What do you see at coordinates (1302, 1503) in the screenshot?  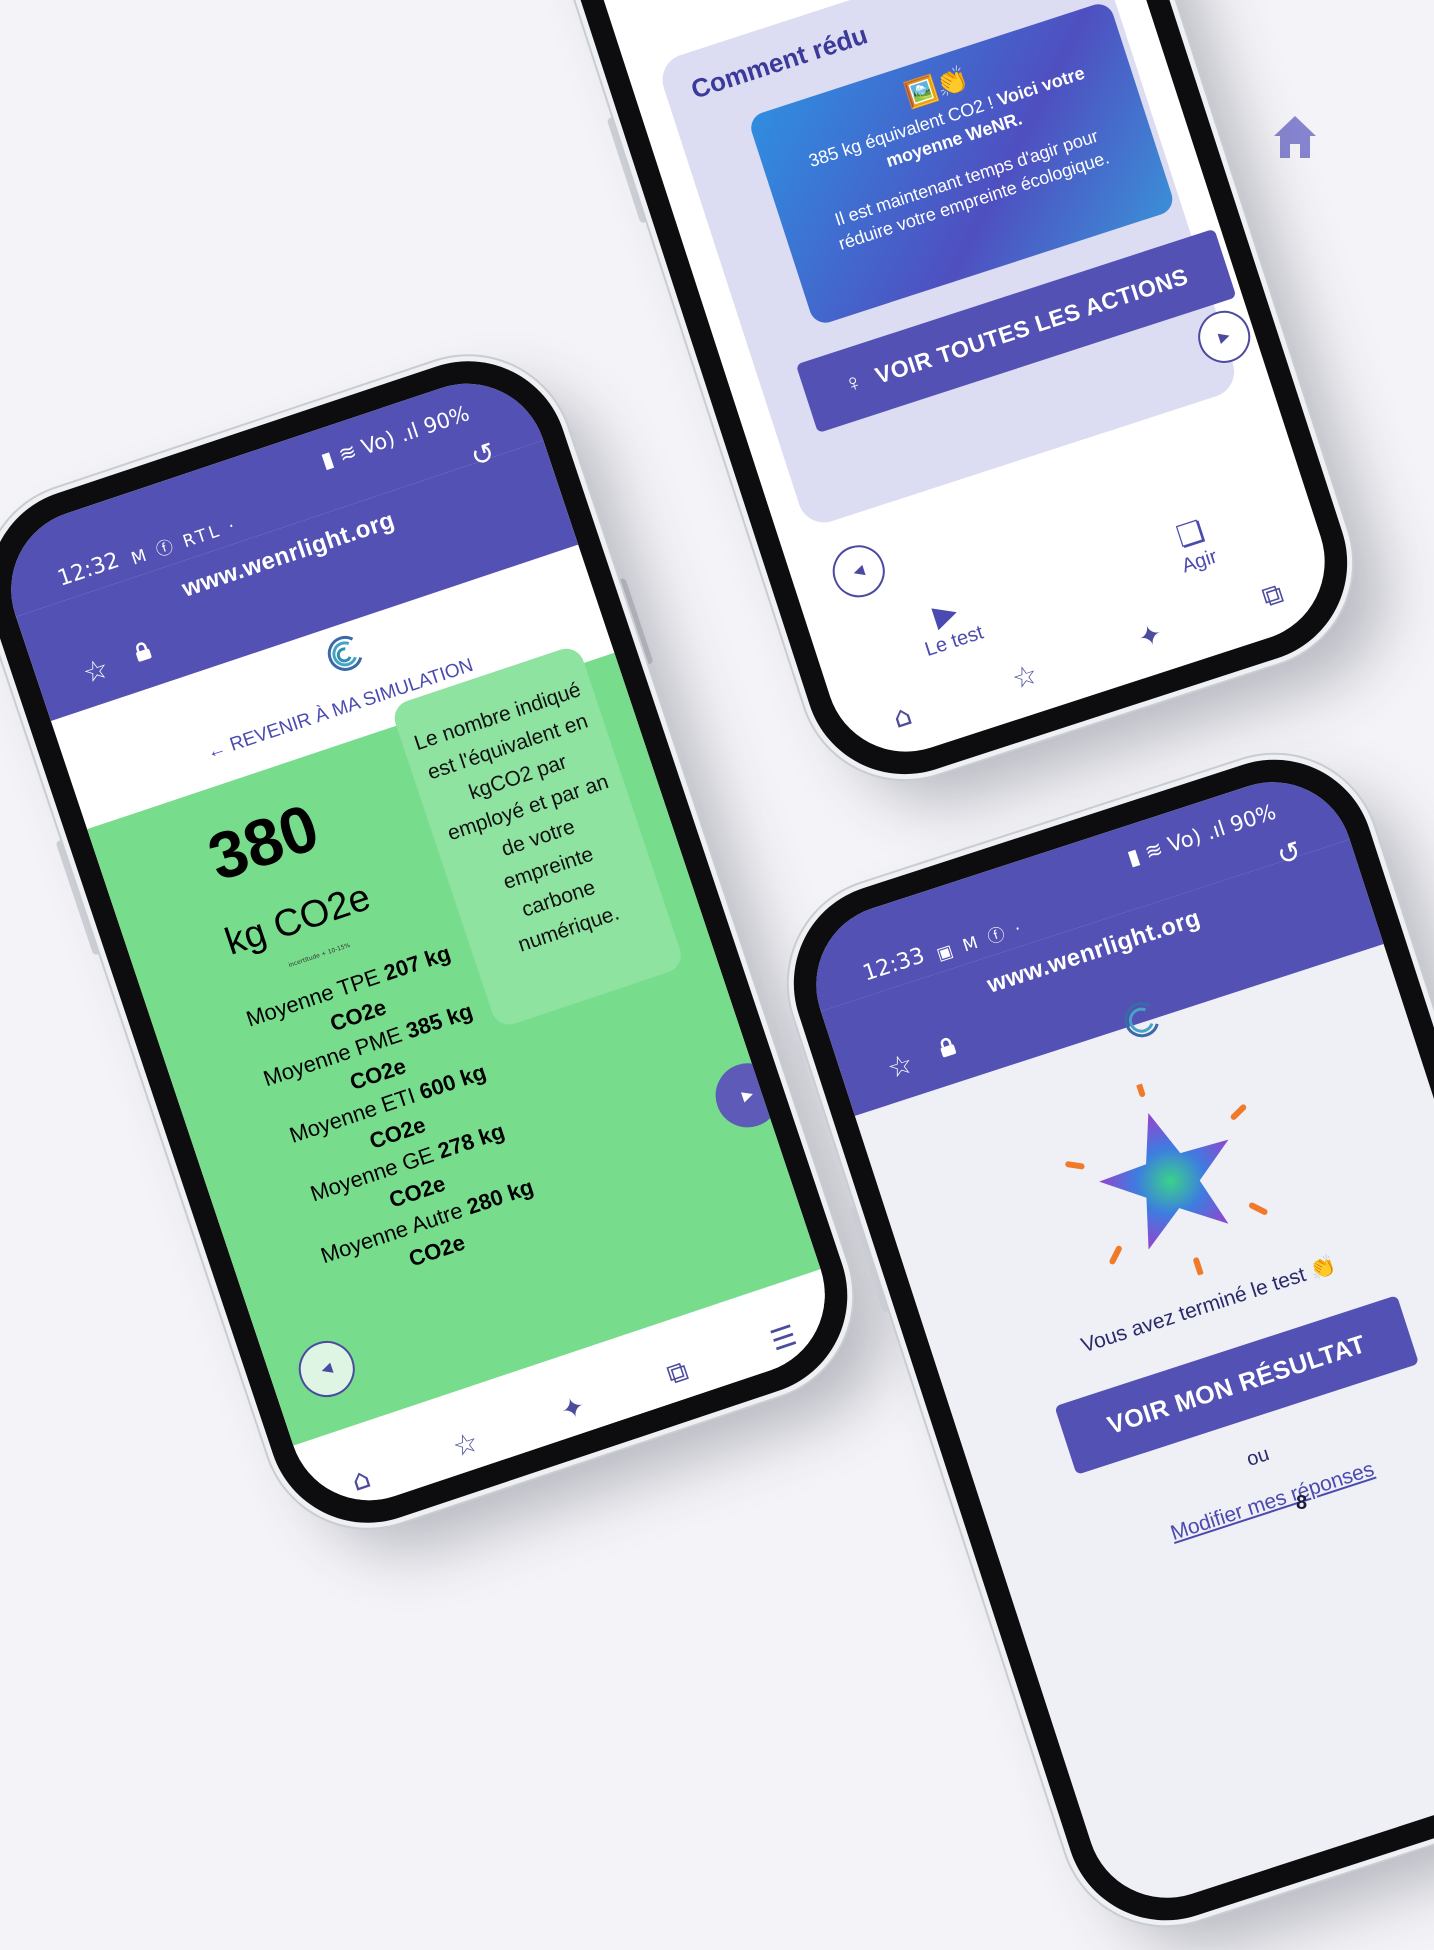 I see `page-number: 8` at bounding box center [1302, 1503].